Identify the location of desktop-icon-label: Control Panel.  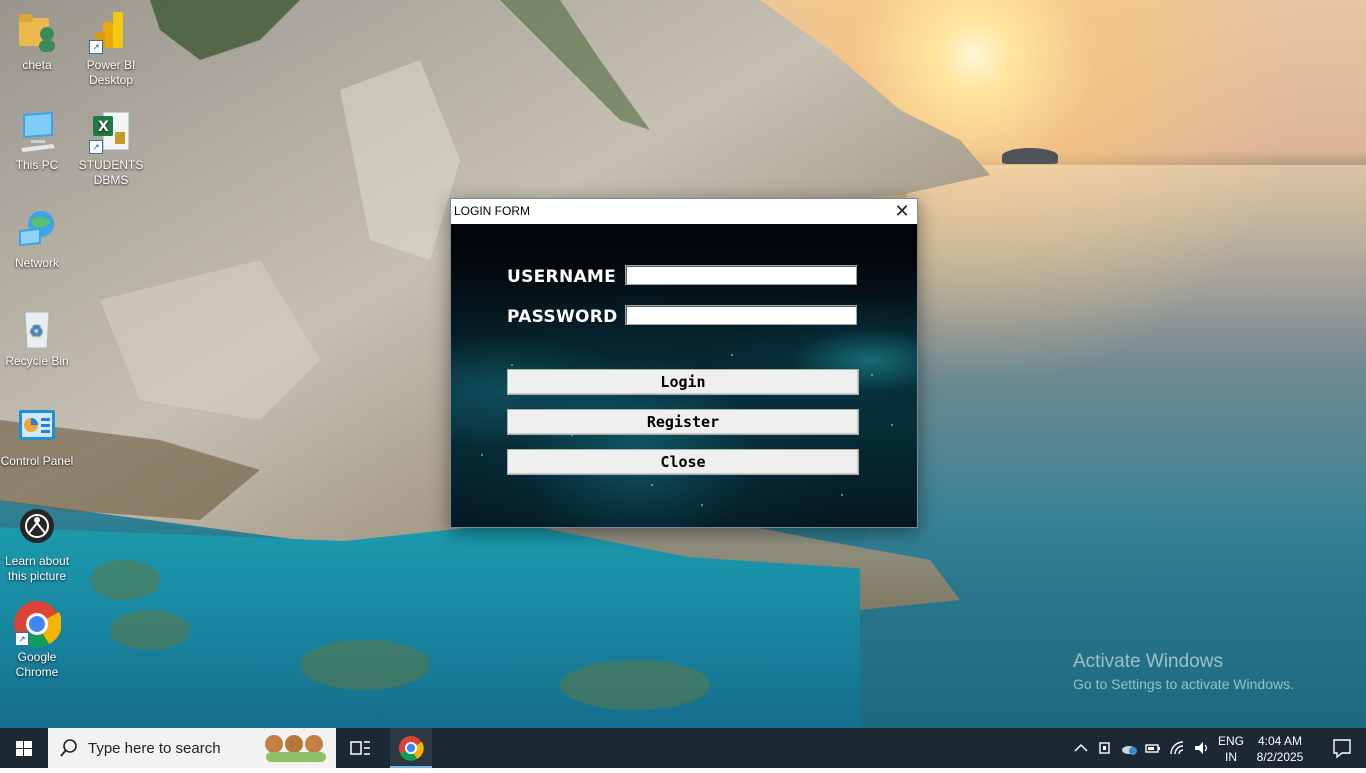
(37, 461).